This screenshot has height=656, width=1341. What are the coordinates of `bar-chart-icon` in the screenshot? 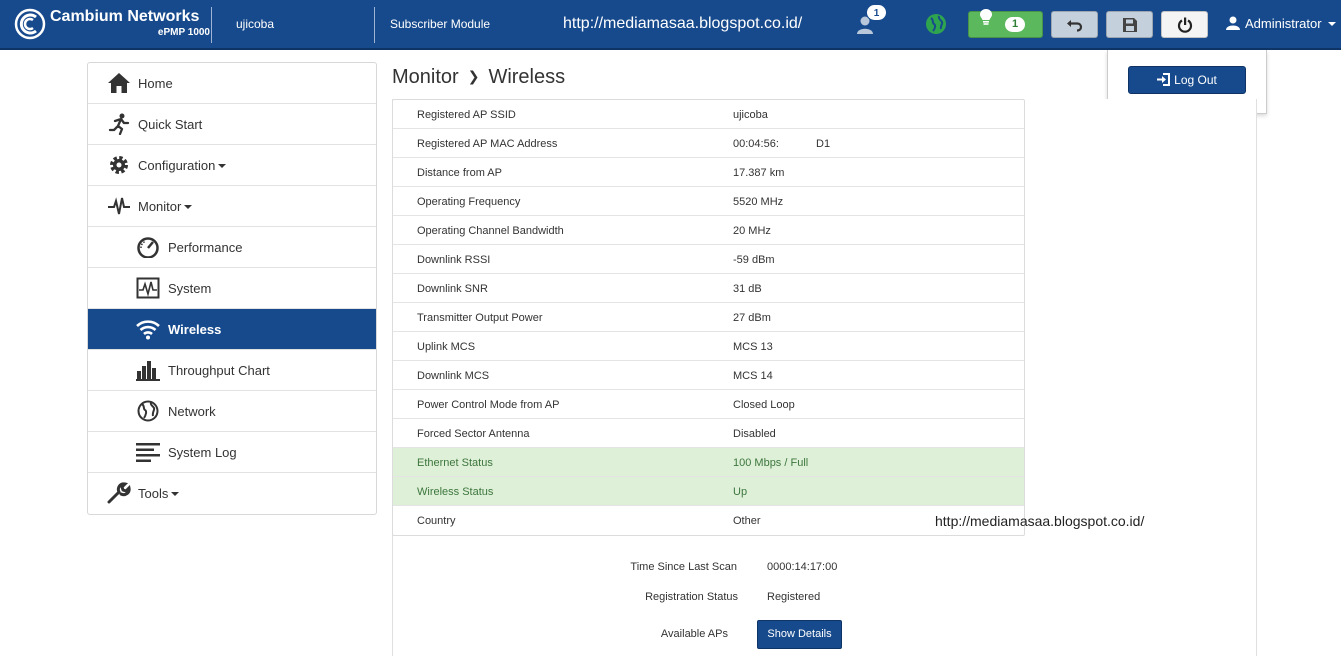 It's located at (148, 371).